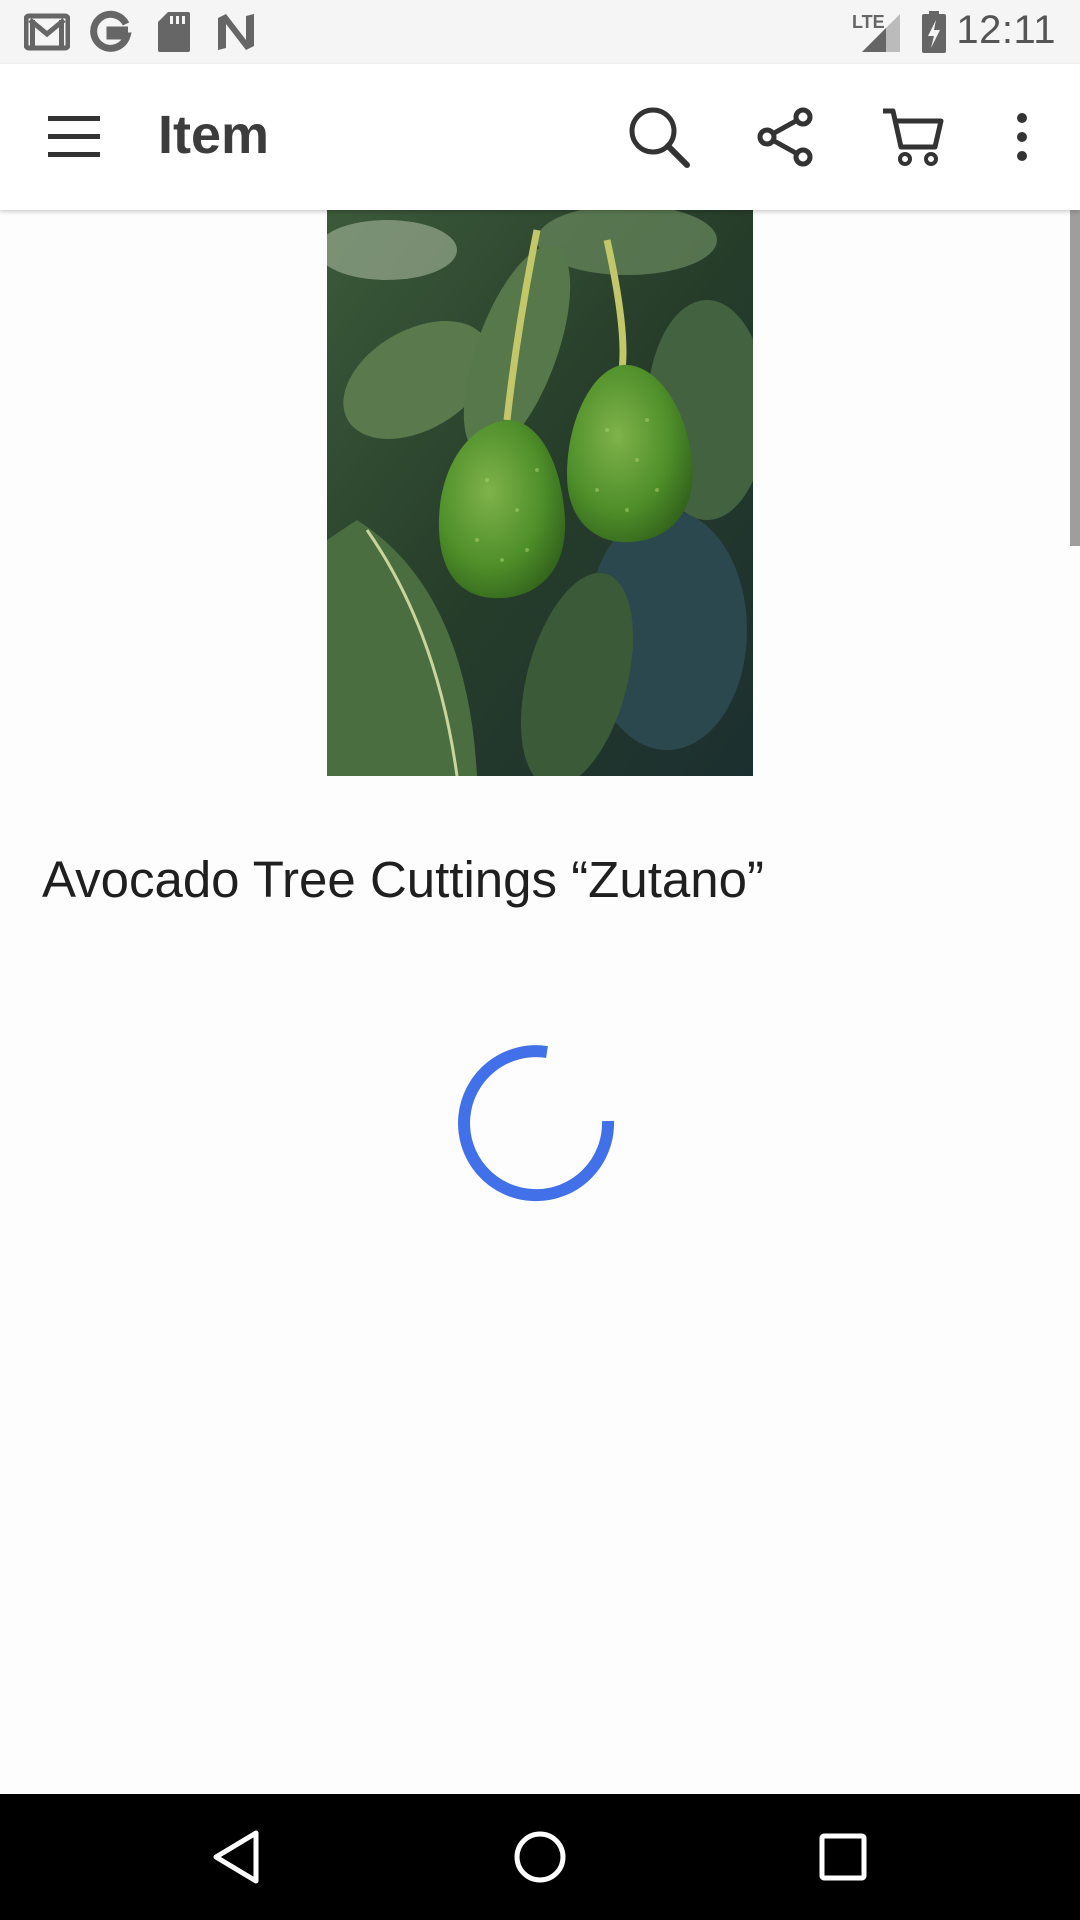 The height and width of the screenshot is (1920, 1080). I want to click on back-button, so click(236, 1857).